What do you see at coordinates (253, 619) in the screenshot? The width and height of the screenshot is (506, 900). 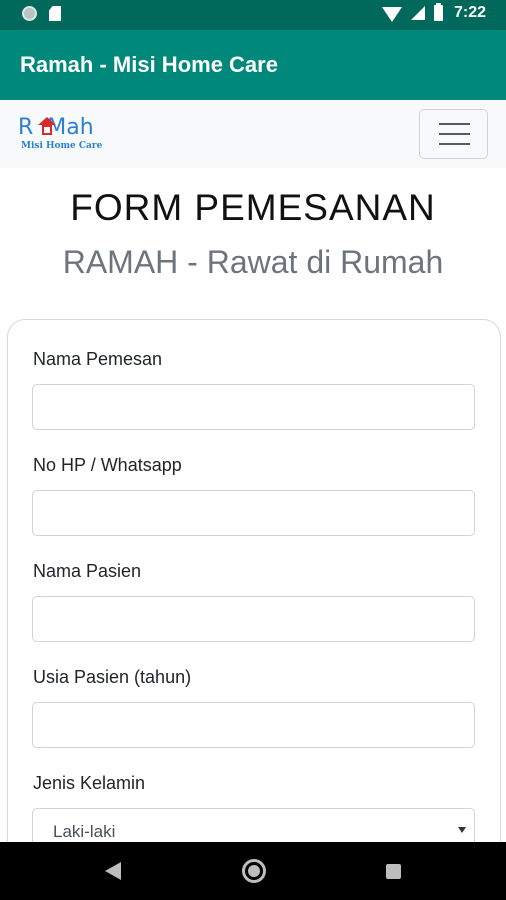 I see `nama-pasien-input` at bounding box center [253, 619].